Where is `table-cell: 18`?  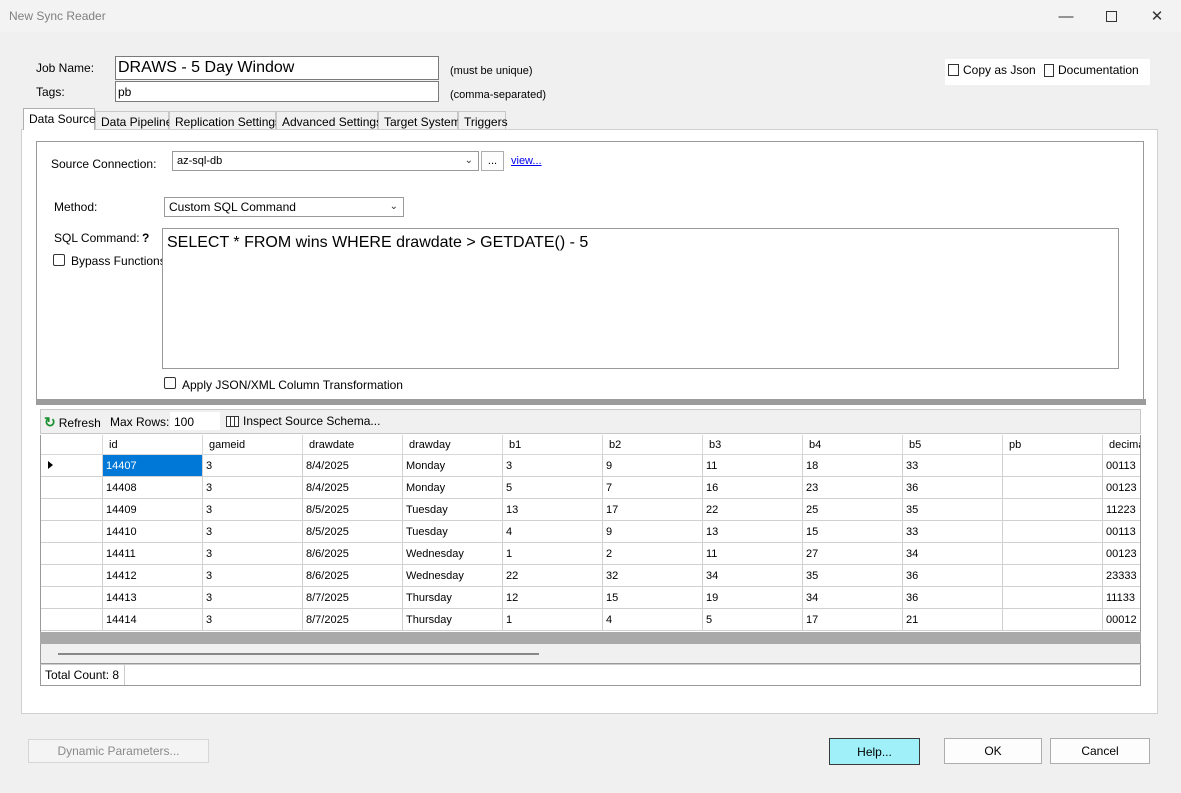
table-cell: 18 is located at coordinates (853, 466).